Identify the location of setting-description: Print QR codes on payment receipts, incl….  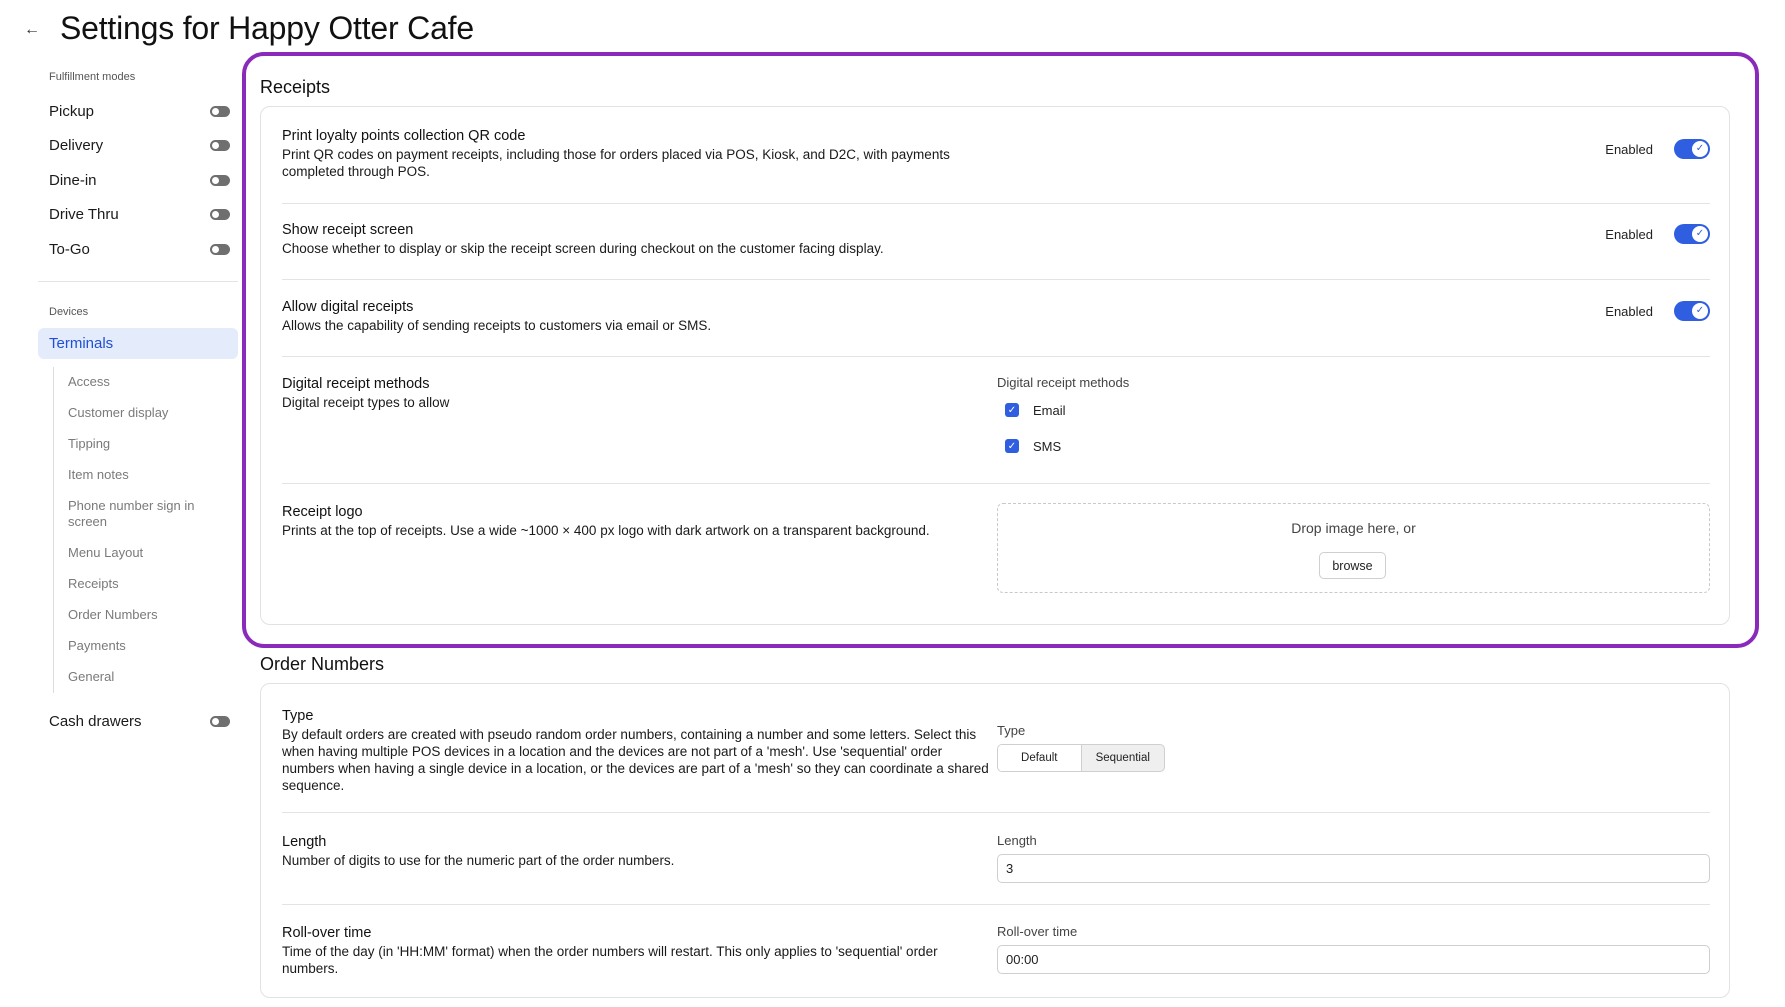
(616, 163).